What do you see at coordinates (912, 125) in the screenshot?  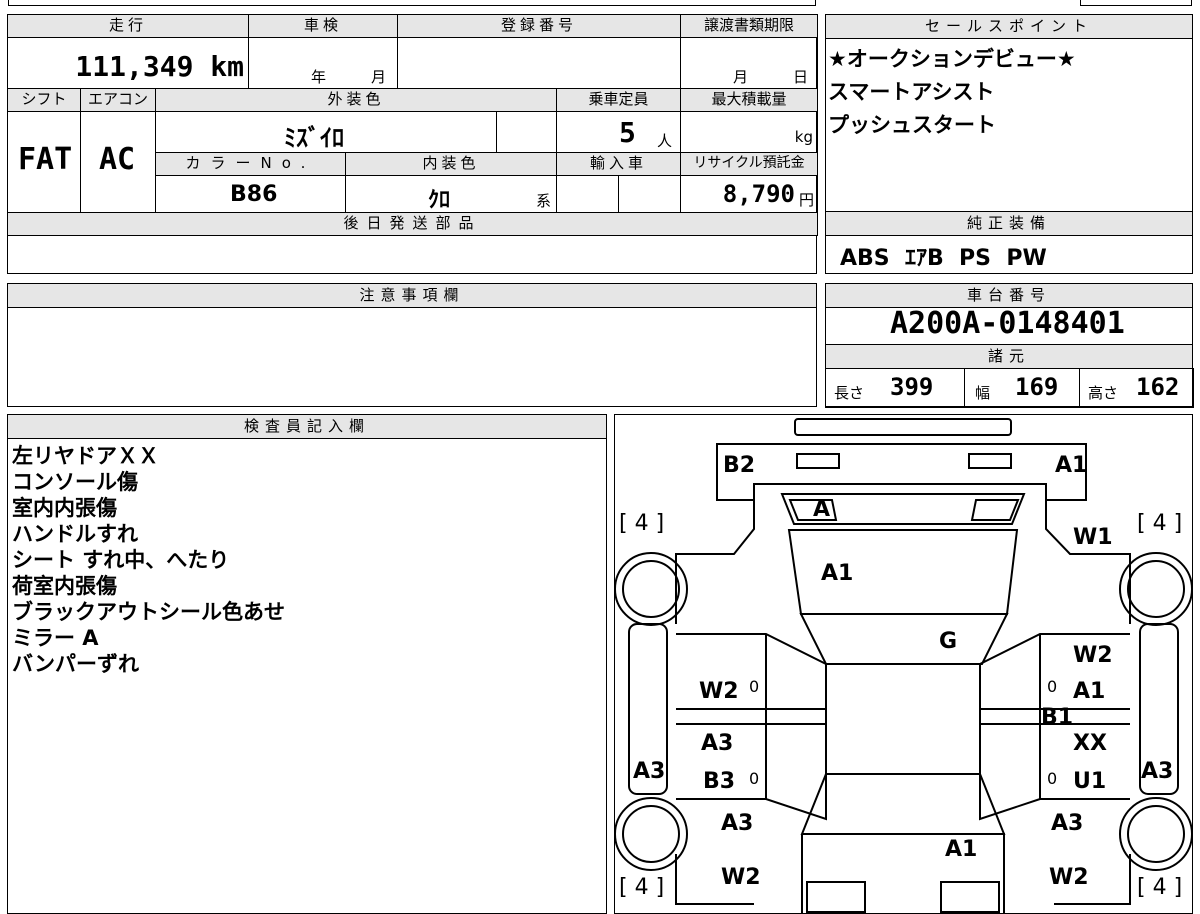 I see `sales-point-line: プッシュスタート` at bounding box center [912, 125].